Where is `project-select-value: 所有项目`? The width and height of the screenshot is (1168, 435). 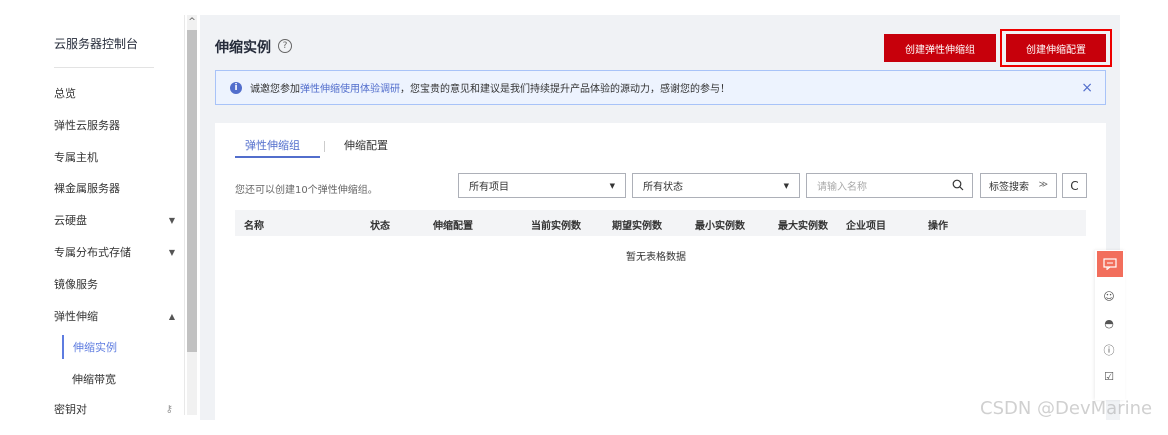
project-select-value: 所有项目 is located at coordinates (489, 187).